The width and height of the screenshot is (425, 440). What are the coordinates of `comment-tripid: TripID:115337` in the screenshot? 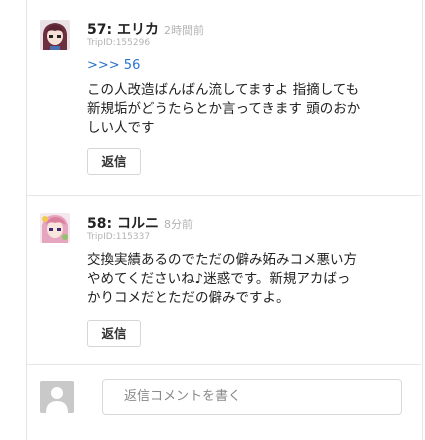 It's located at (119, 237).